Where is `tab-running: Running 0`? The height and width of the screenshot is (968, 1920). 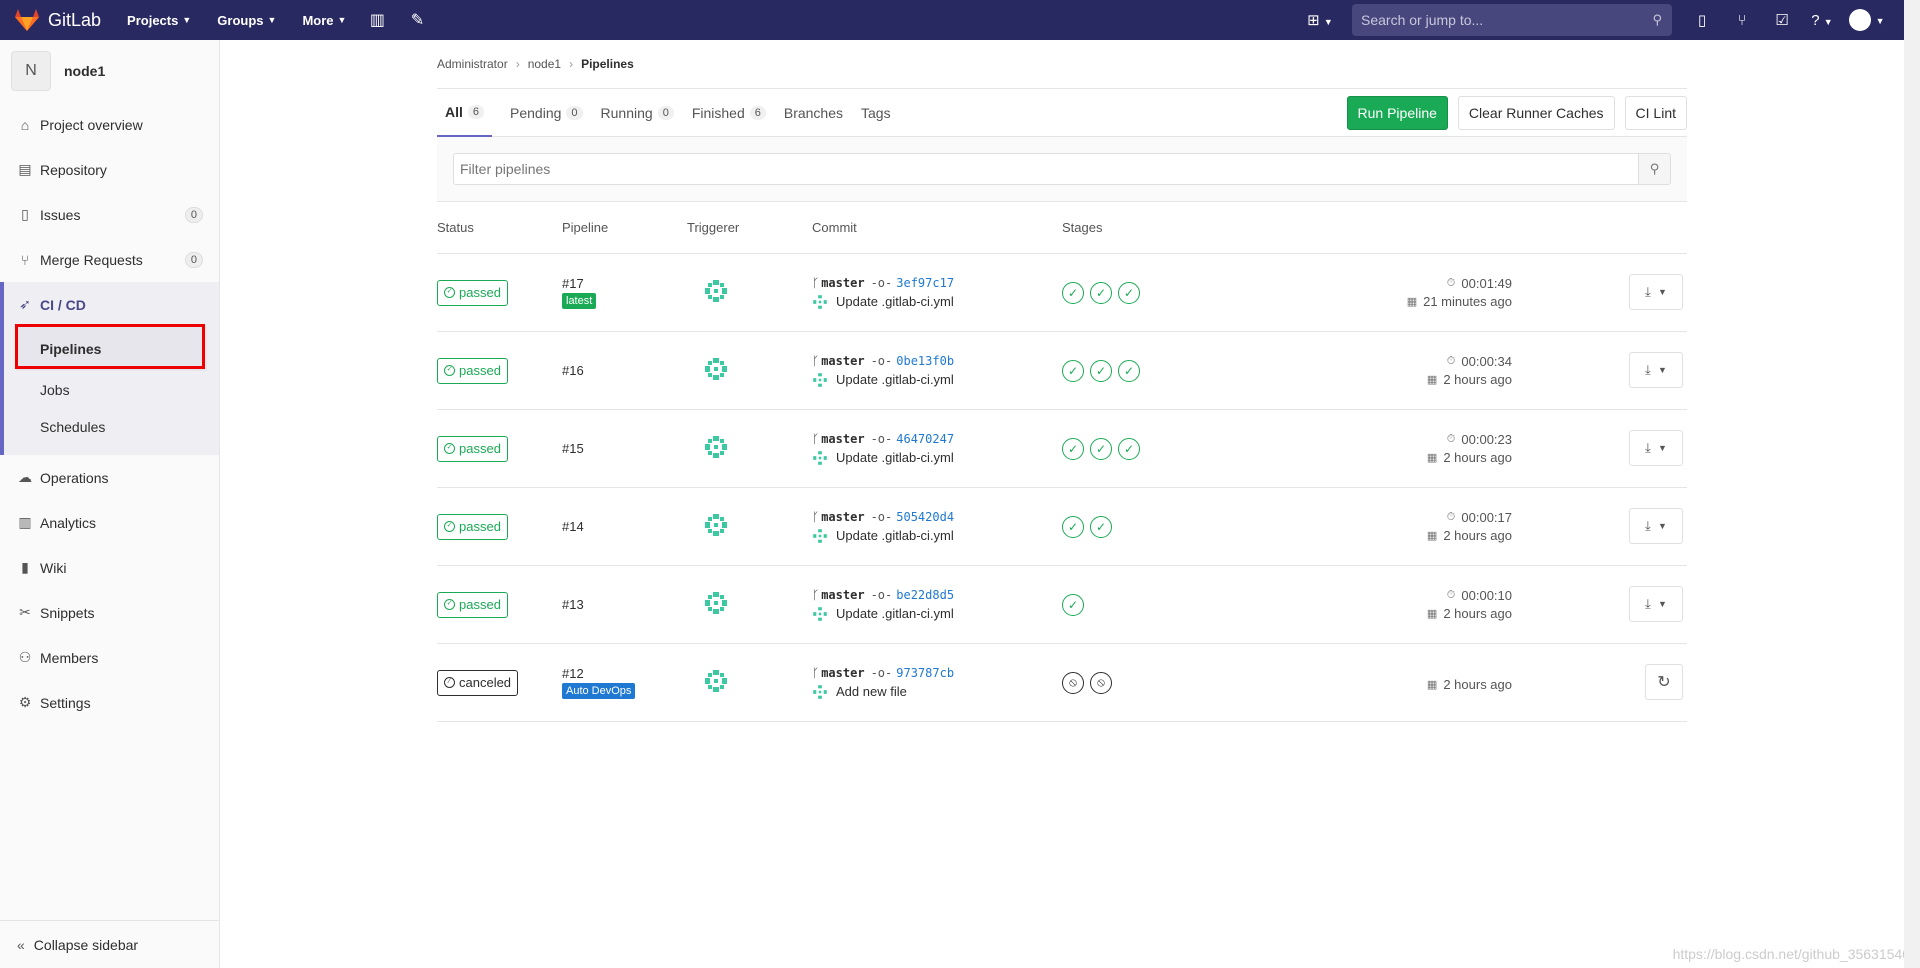 tab-running: Running 0 is located at coordinates (637, 113).